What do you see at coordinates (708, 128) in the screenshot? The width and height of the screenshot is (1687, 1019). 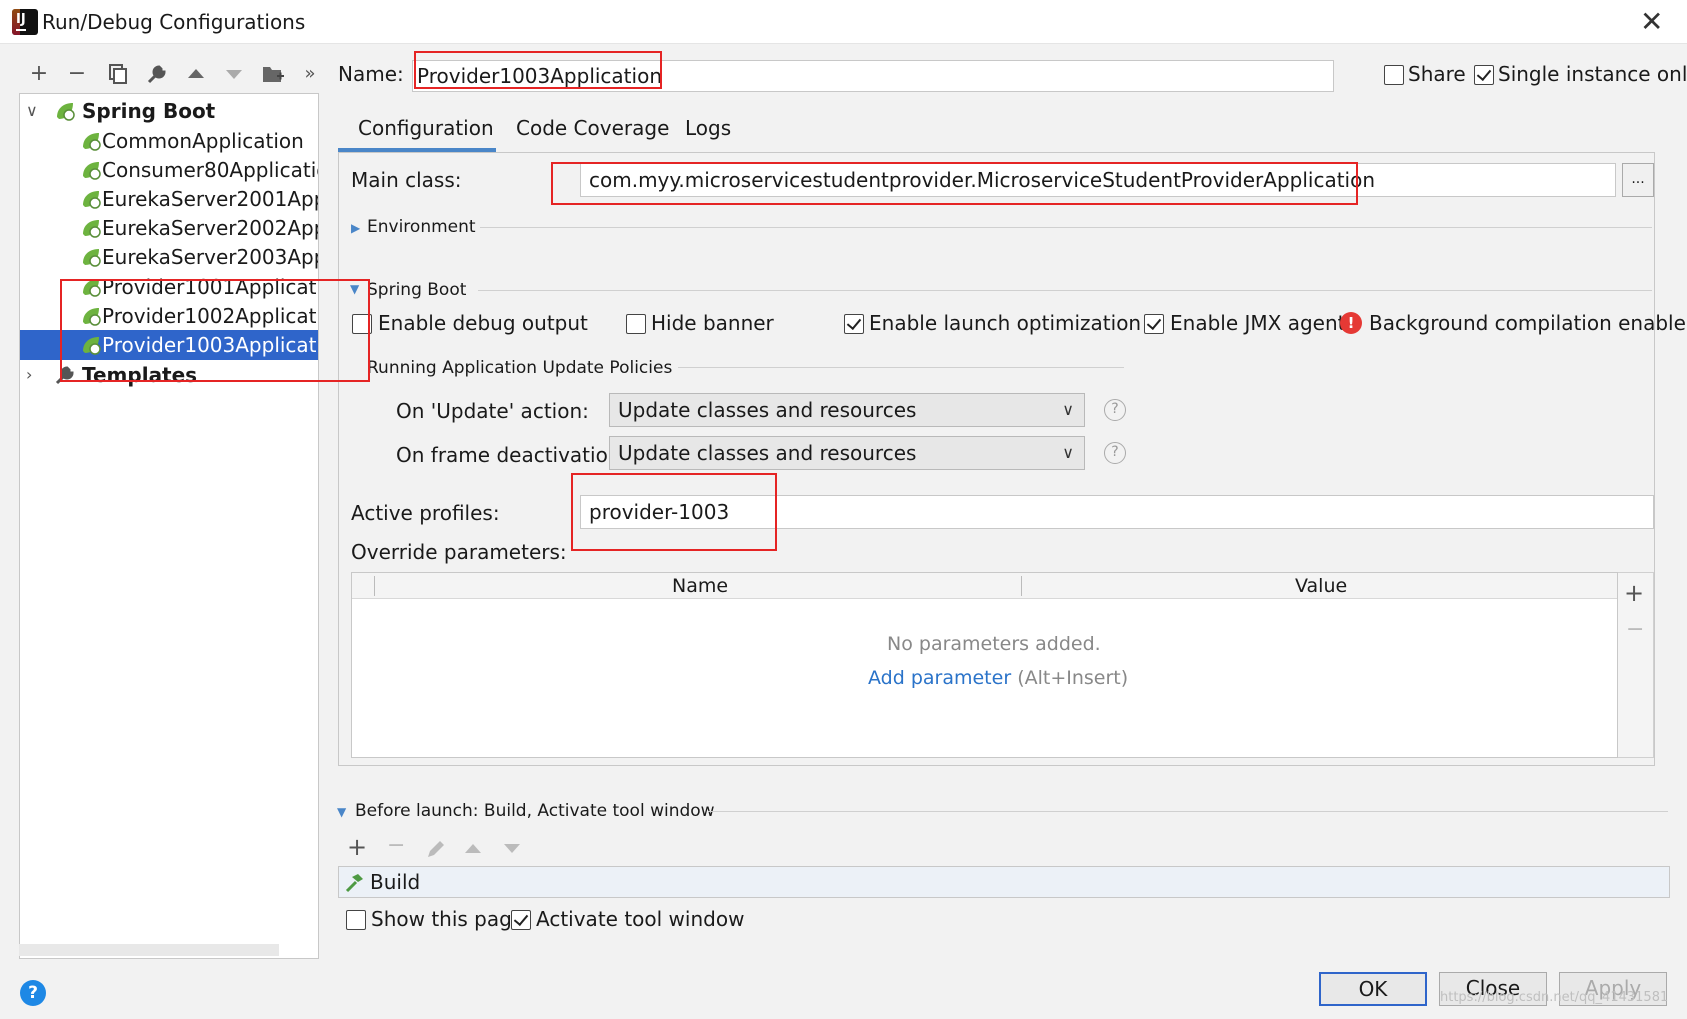 I see `tab-logs: Logs` at bounding box center [708, 128].